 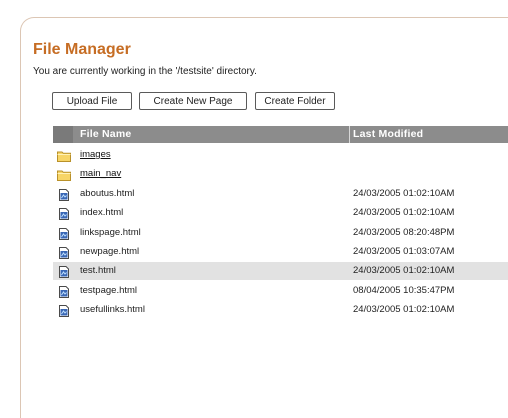 I want to click on file-name: testpage.html, so click(x=109, y=290).